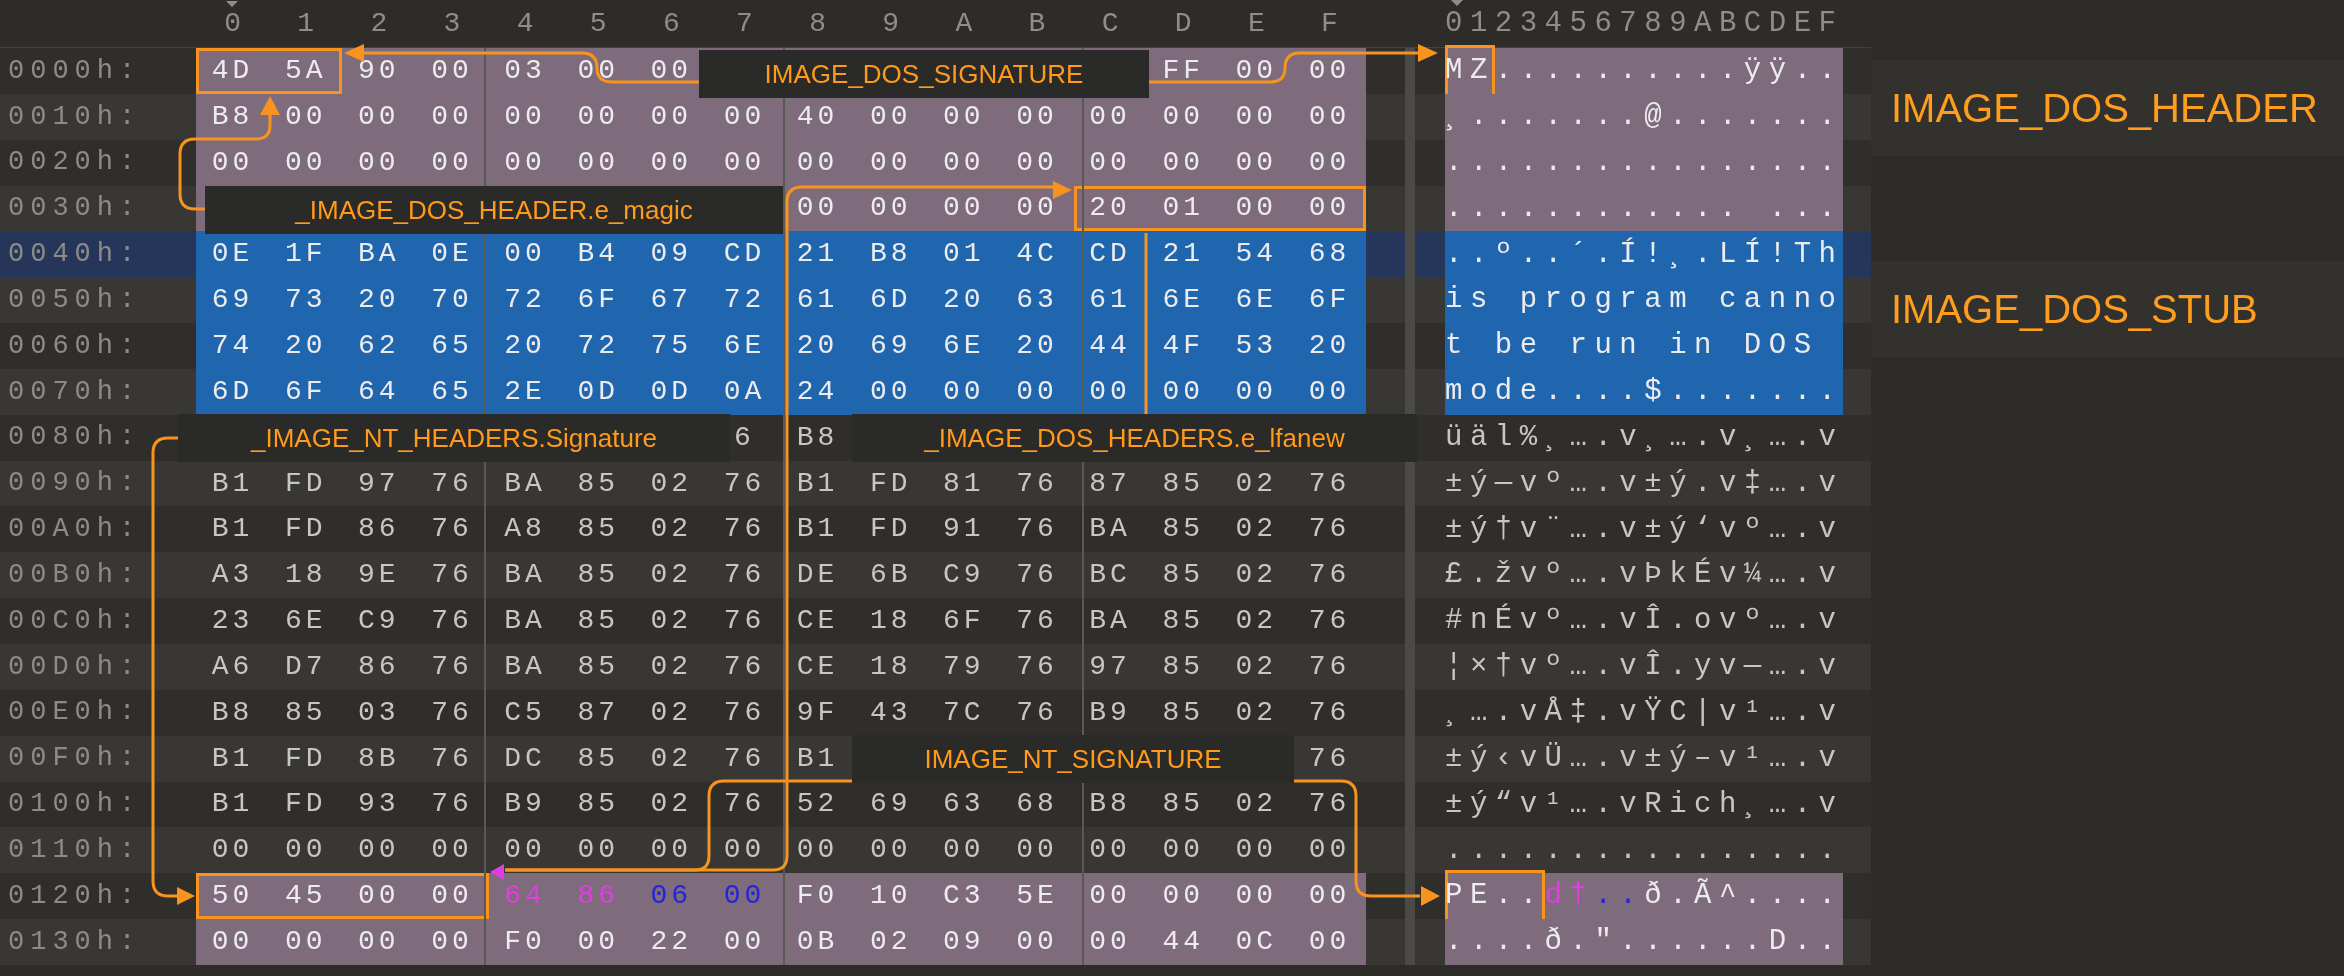 The width and height of the screenshot is (2344, 976). Describe the element at coordinates (232, 346) in the screenshot. I see `hex-byte: 74` at that location.